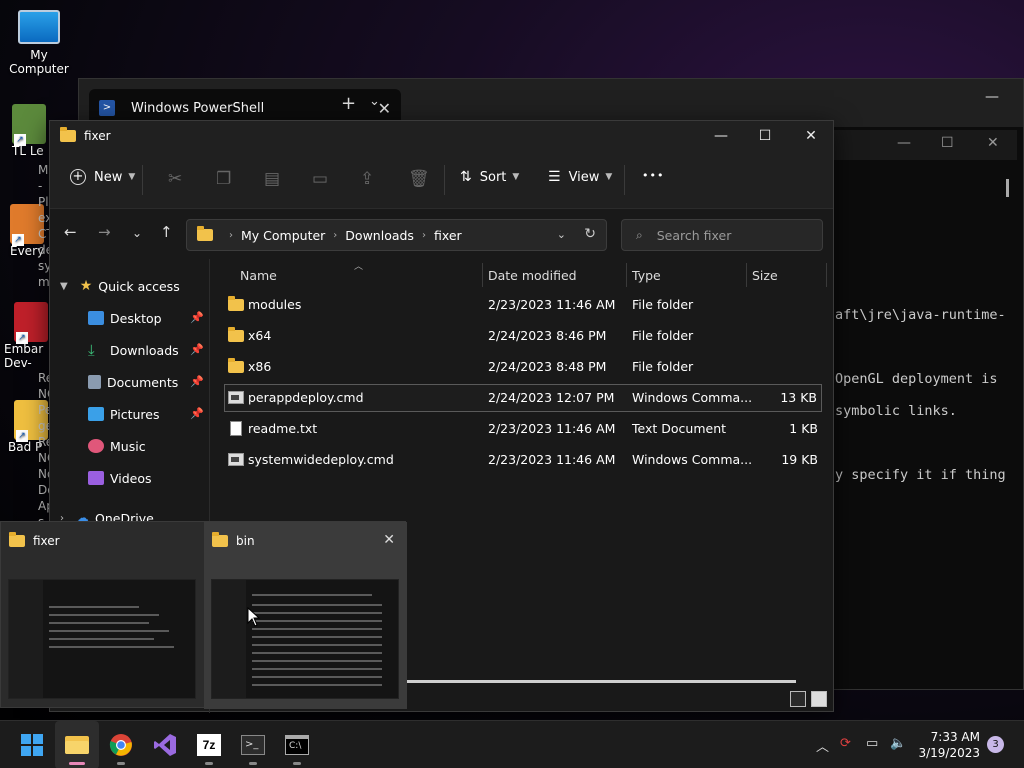 Image resolution: width=1024 pixels, height=768 pixels. Describe the element at coordinates (305, 615) in the screenshot. I see `thumbnail-bin: bin ✕` at that location.